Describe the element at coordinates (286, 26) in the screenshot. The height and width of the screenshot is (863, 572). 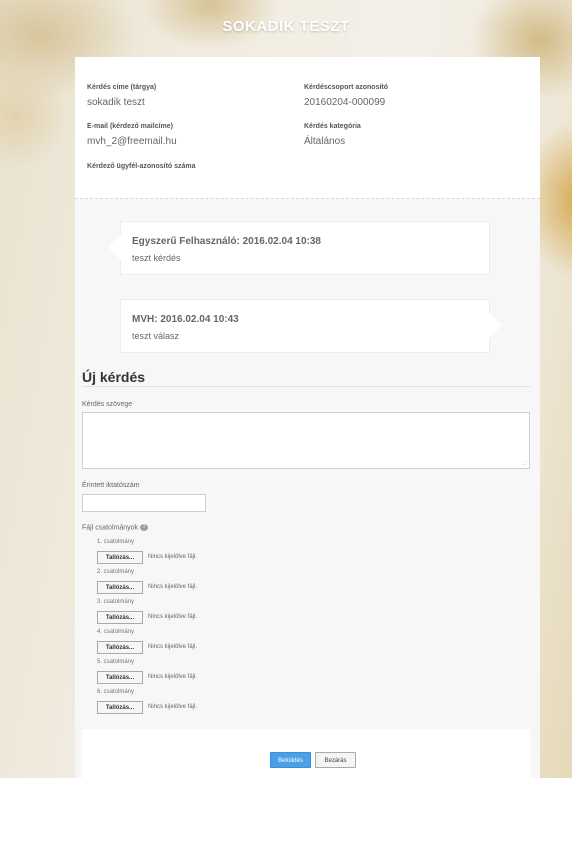
I see `page-title: SOKADIK TESZT` at that location.